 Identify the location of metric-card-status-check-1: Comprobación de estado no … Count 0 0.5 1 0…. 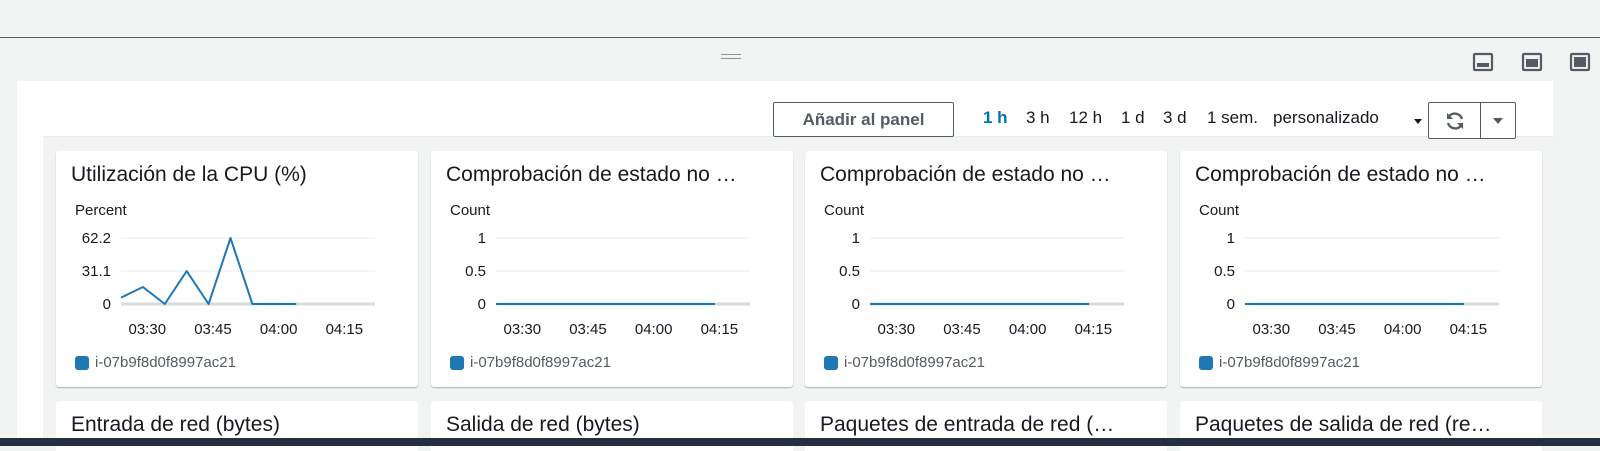
(612, 269).